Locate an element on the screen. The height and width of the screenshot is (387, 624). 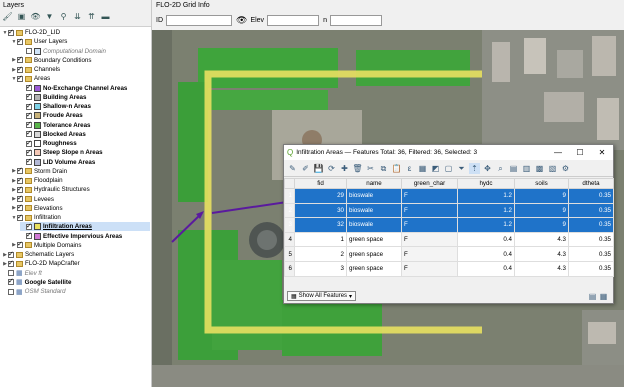
delete-field-icon: ▥ is located at coordinates (526, 168).